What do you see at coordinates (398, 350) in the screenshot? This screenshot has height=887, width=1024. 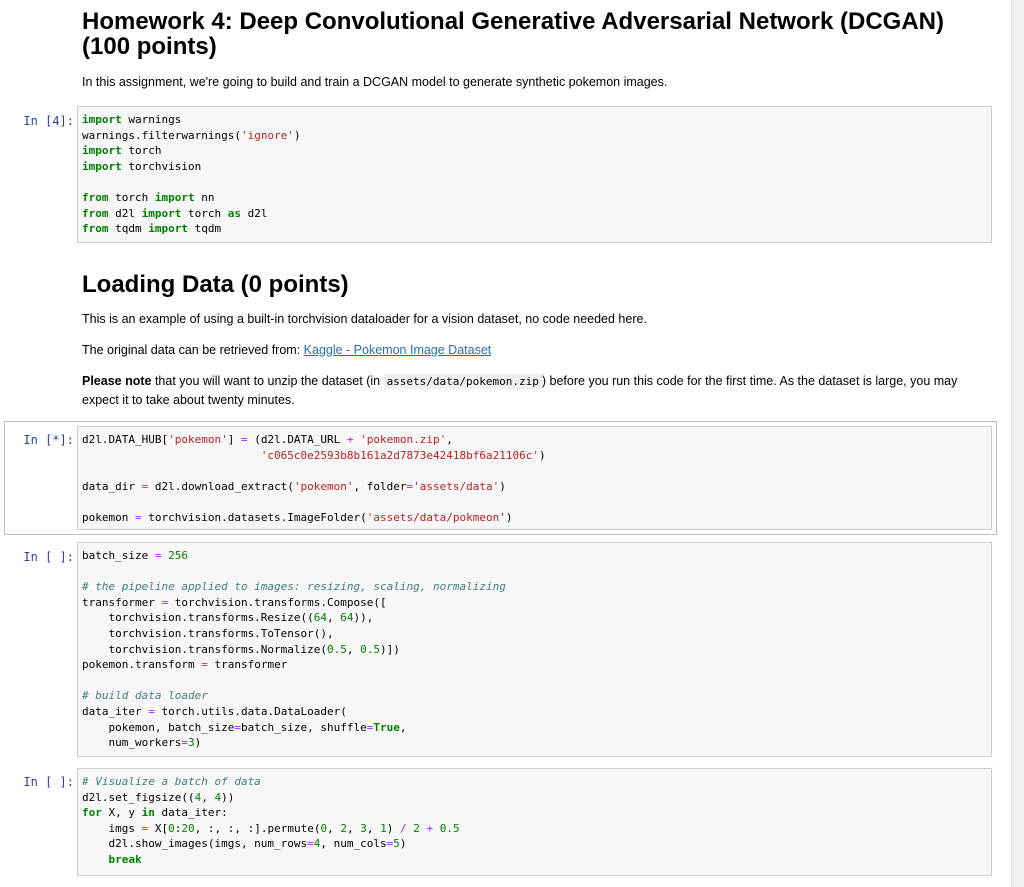 I see `kaggle-link: Kaggle - Pokemon Image Dataset` at bounding box center [398, 350].